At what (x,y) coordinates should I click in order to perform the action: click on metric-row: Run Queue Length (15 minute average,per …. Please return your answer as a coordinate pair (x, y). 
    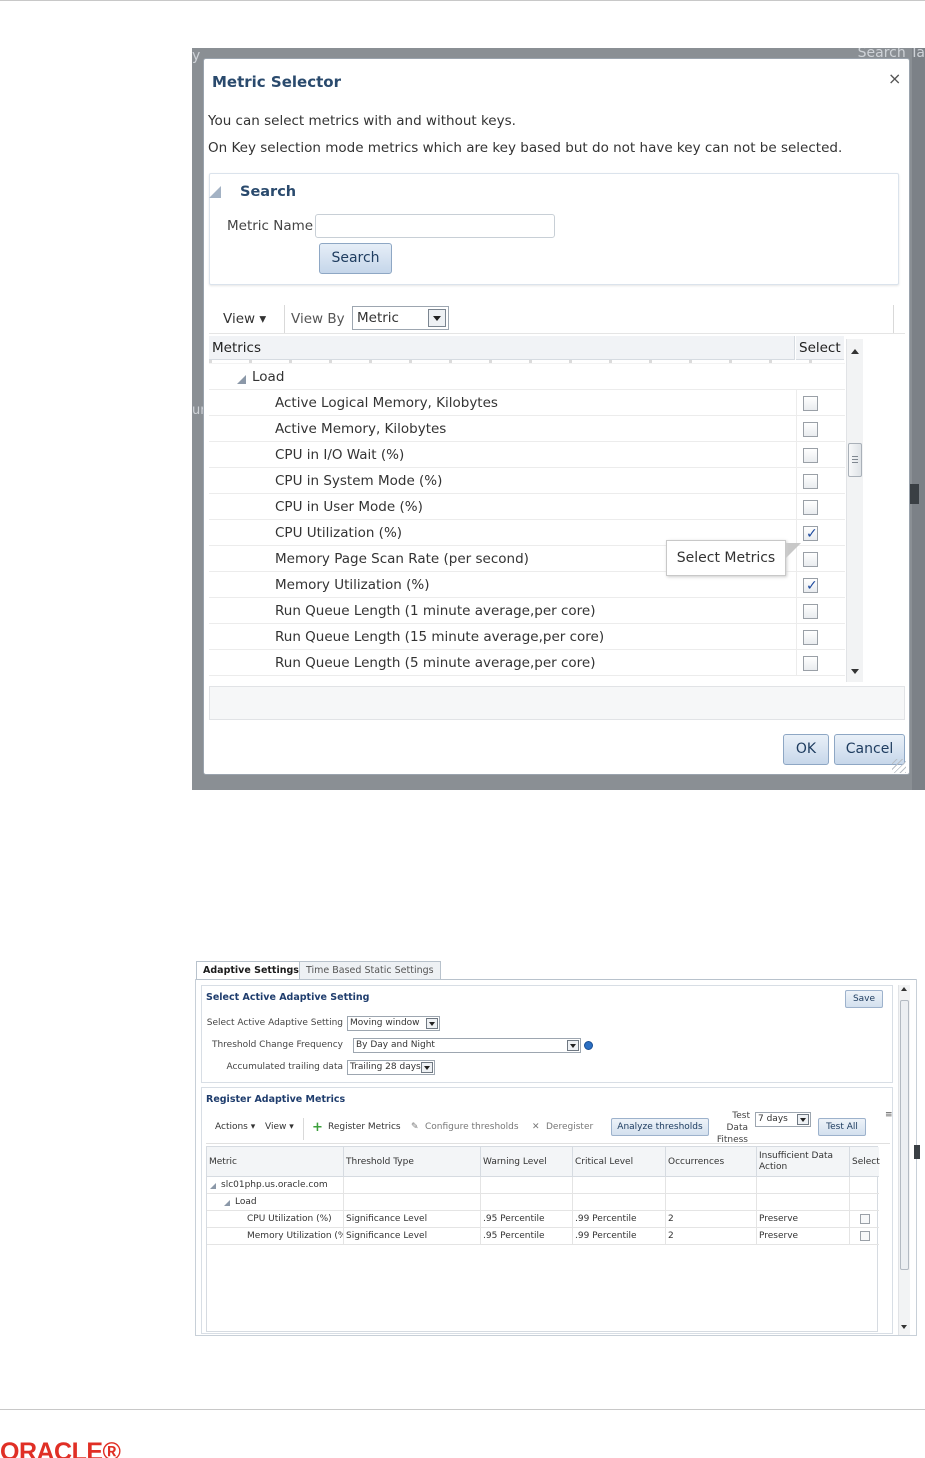
    Looking at the image, I should click on (527, 637).